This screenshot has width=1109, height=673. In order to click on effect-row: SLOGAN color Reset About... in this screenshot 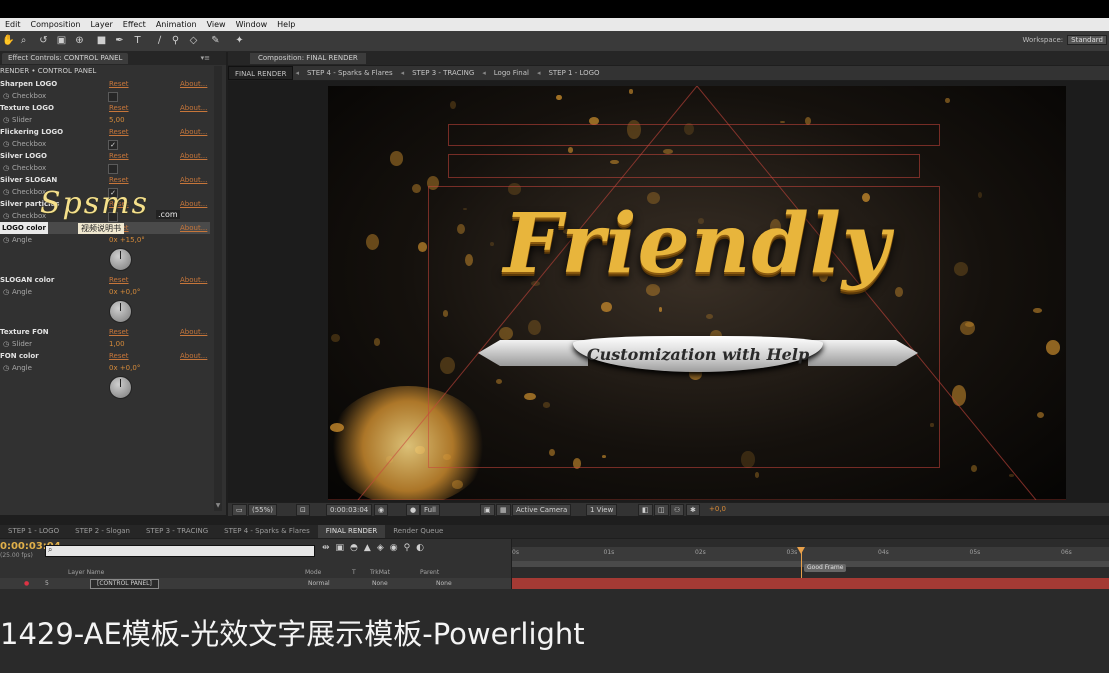, I will do `click(105, 280)`.